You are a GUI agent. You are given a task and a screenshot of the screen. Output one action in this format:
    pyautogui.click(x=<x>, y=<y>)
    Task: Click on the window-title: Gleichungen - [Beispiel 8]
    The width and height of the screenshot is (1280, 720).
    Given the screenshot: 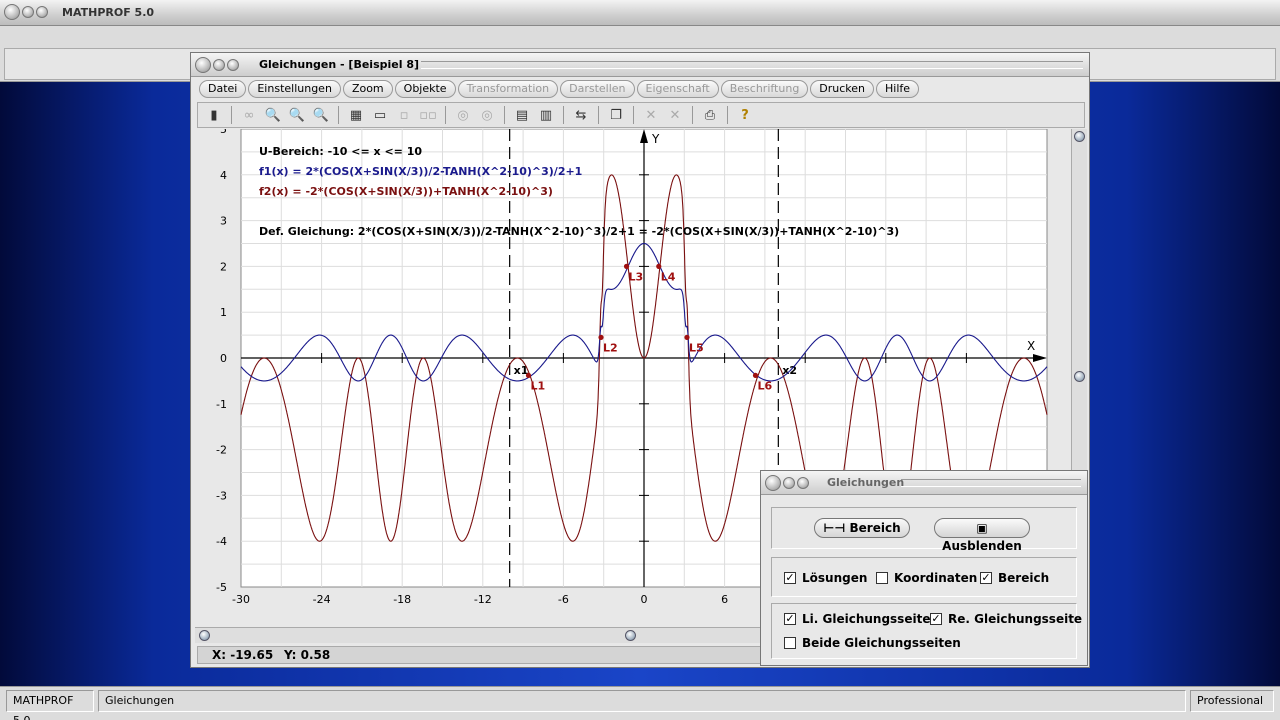 What is the action you would take?
    pyautogui.click(x=339, y=64)
    